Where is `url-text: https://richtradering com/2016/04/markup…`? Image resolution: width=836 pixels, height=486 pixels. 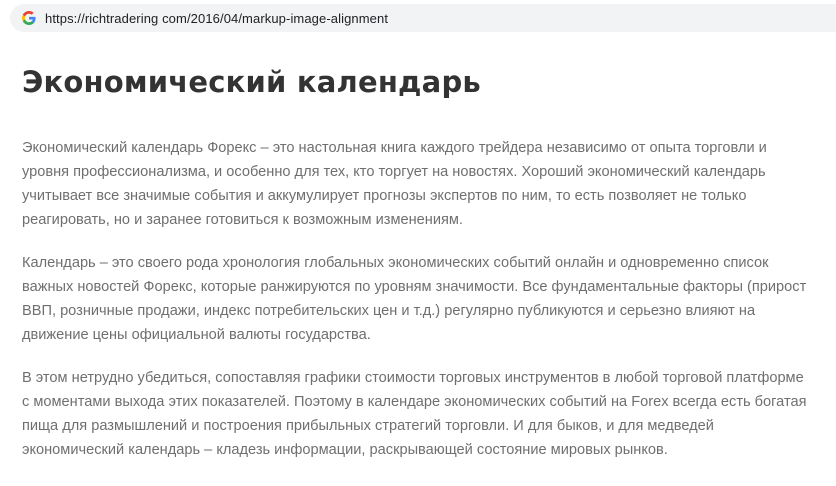 url-text: https://richtradering com/2016/04/markup… is located at coordinates (216, 18).